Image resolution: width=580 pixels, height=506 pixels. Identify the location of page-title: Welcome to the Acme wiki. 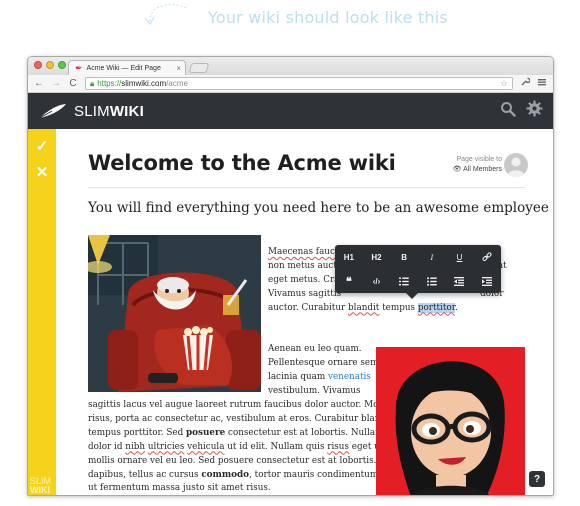
(242, 163).